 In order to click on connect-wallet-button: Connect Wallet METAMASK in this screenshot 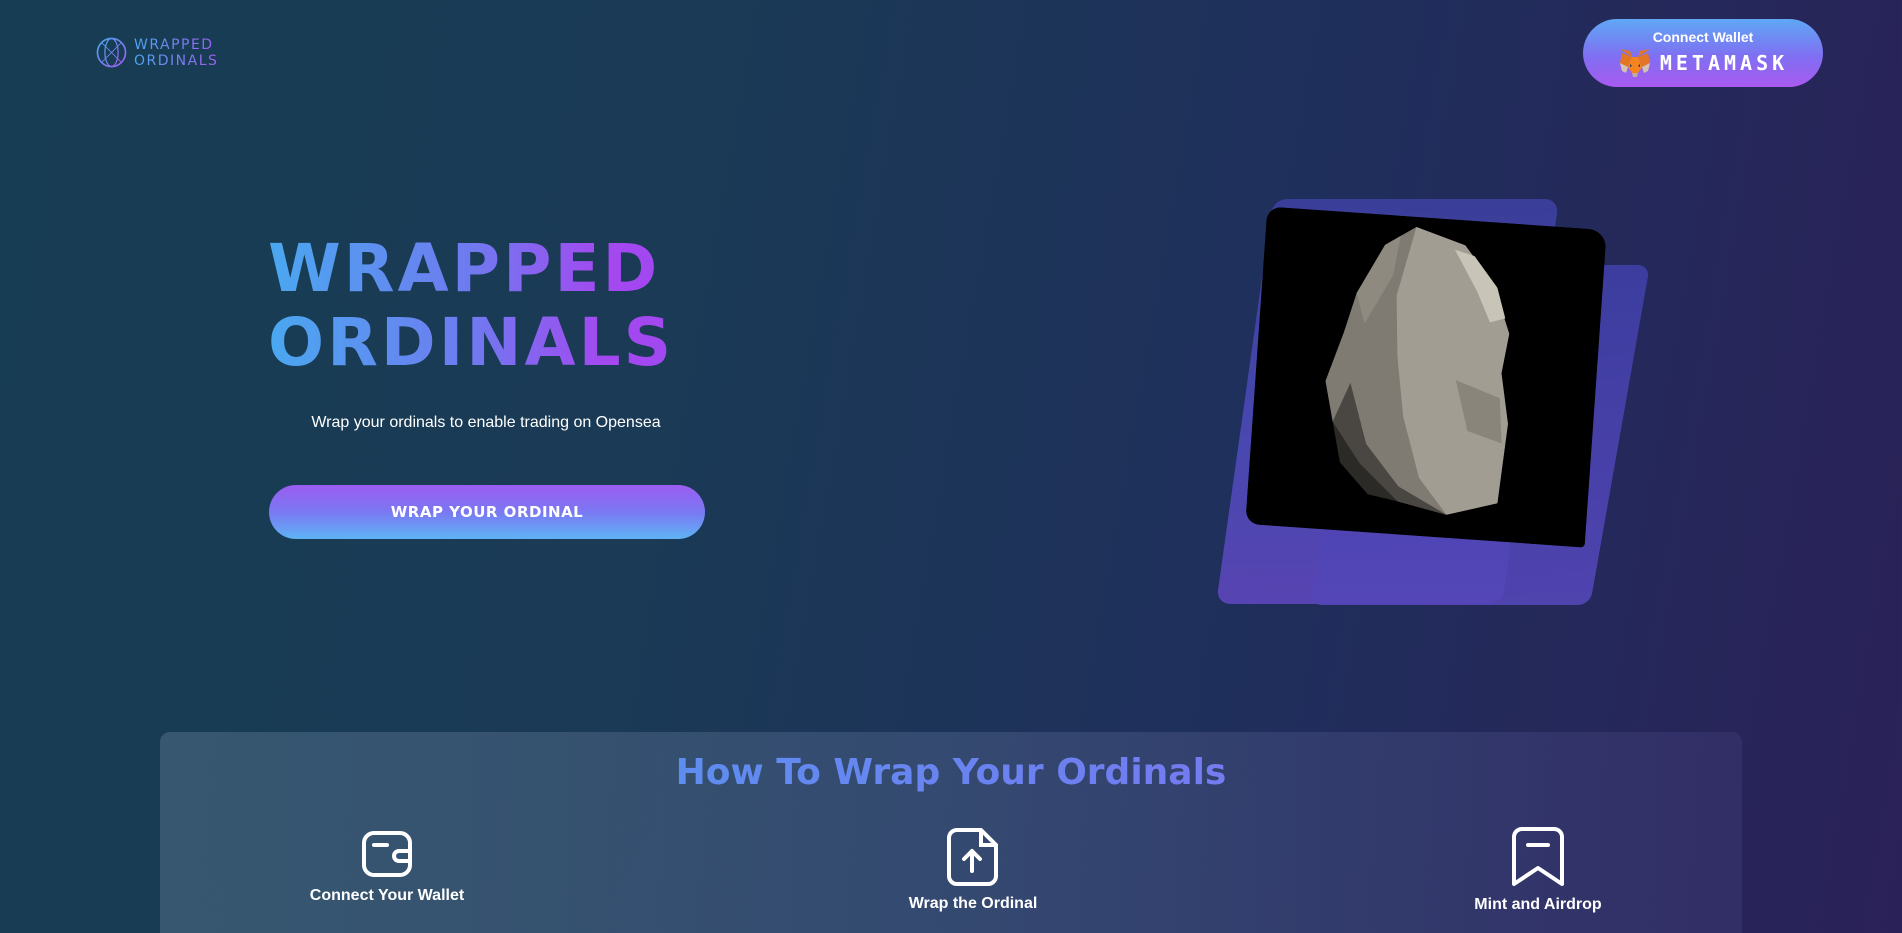, I will do `click(1703, 53)`.